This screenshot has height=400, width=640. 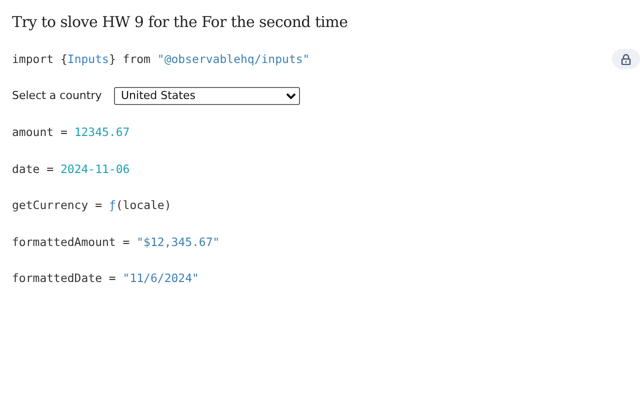 What do you see at coordinates (71, 132) in the screenshot?
I see `code-line: amount = 12345.67` at bounding box center [71, 132].